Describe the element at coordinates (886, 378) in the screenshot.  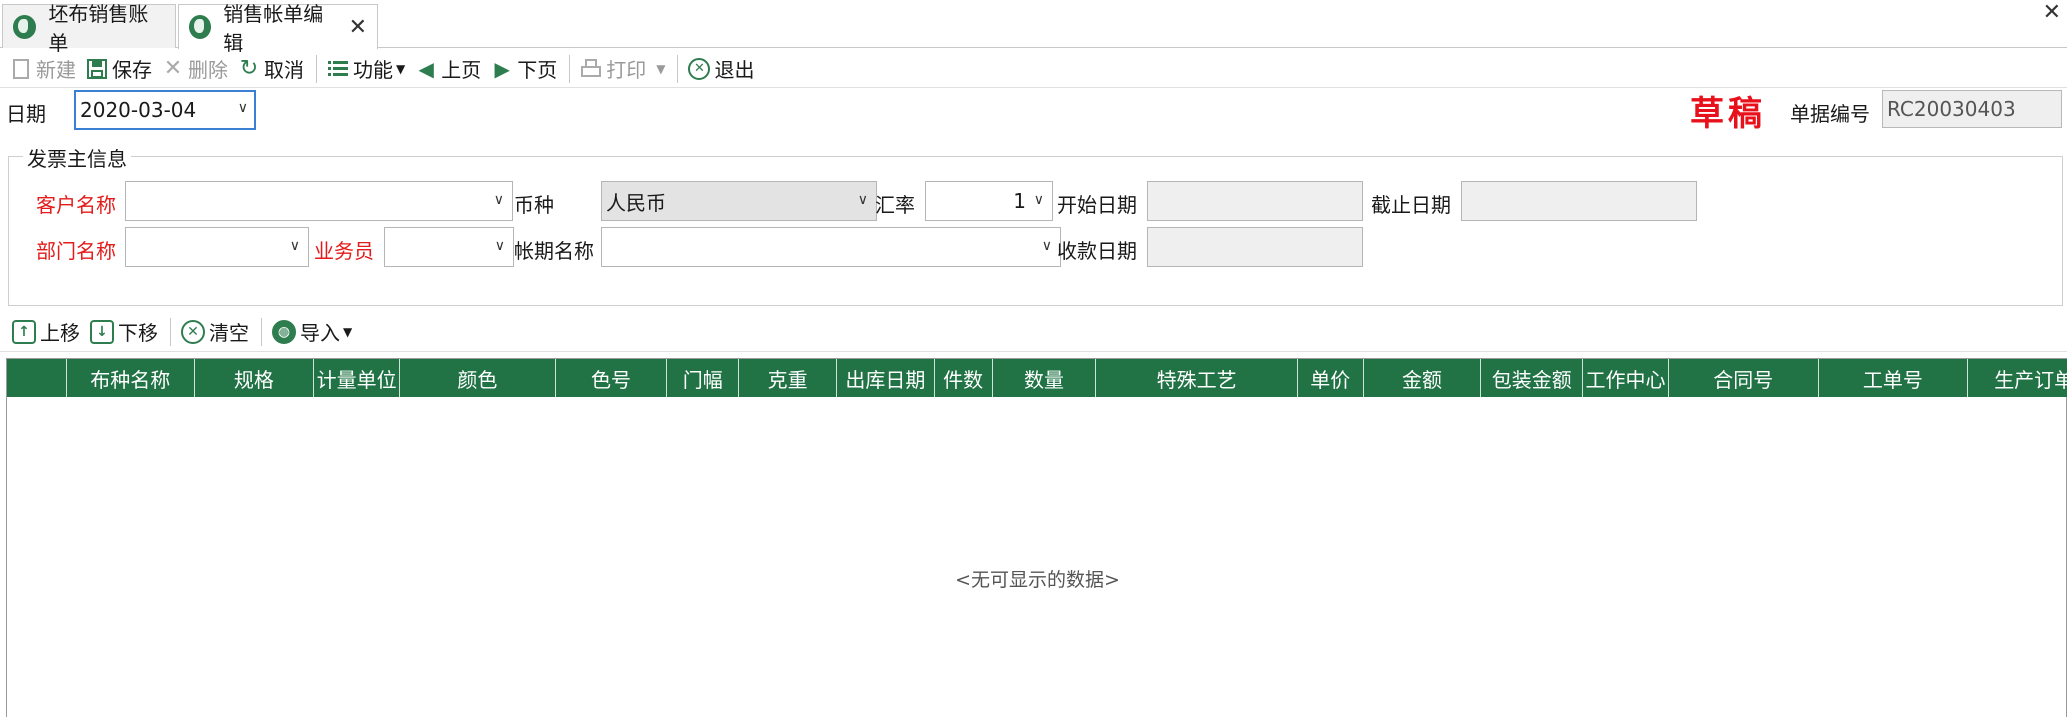
I see `grid-header-outbound-date: 出库日期` at that location.